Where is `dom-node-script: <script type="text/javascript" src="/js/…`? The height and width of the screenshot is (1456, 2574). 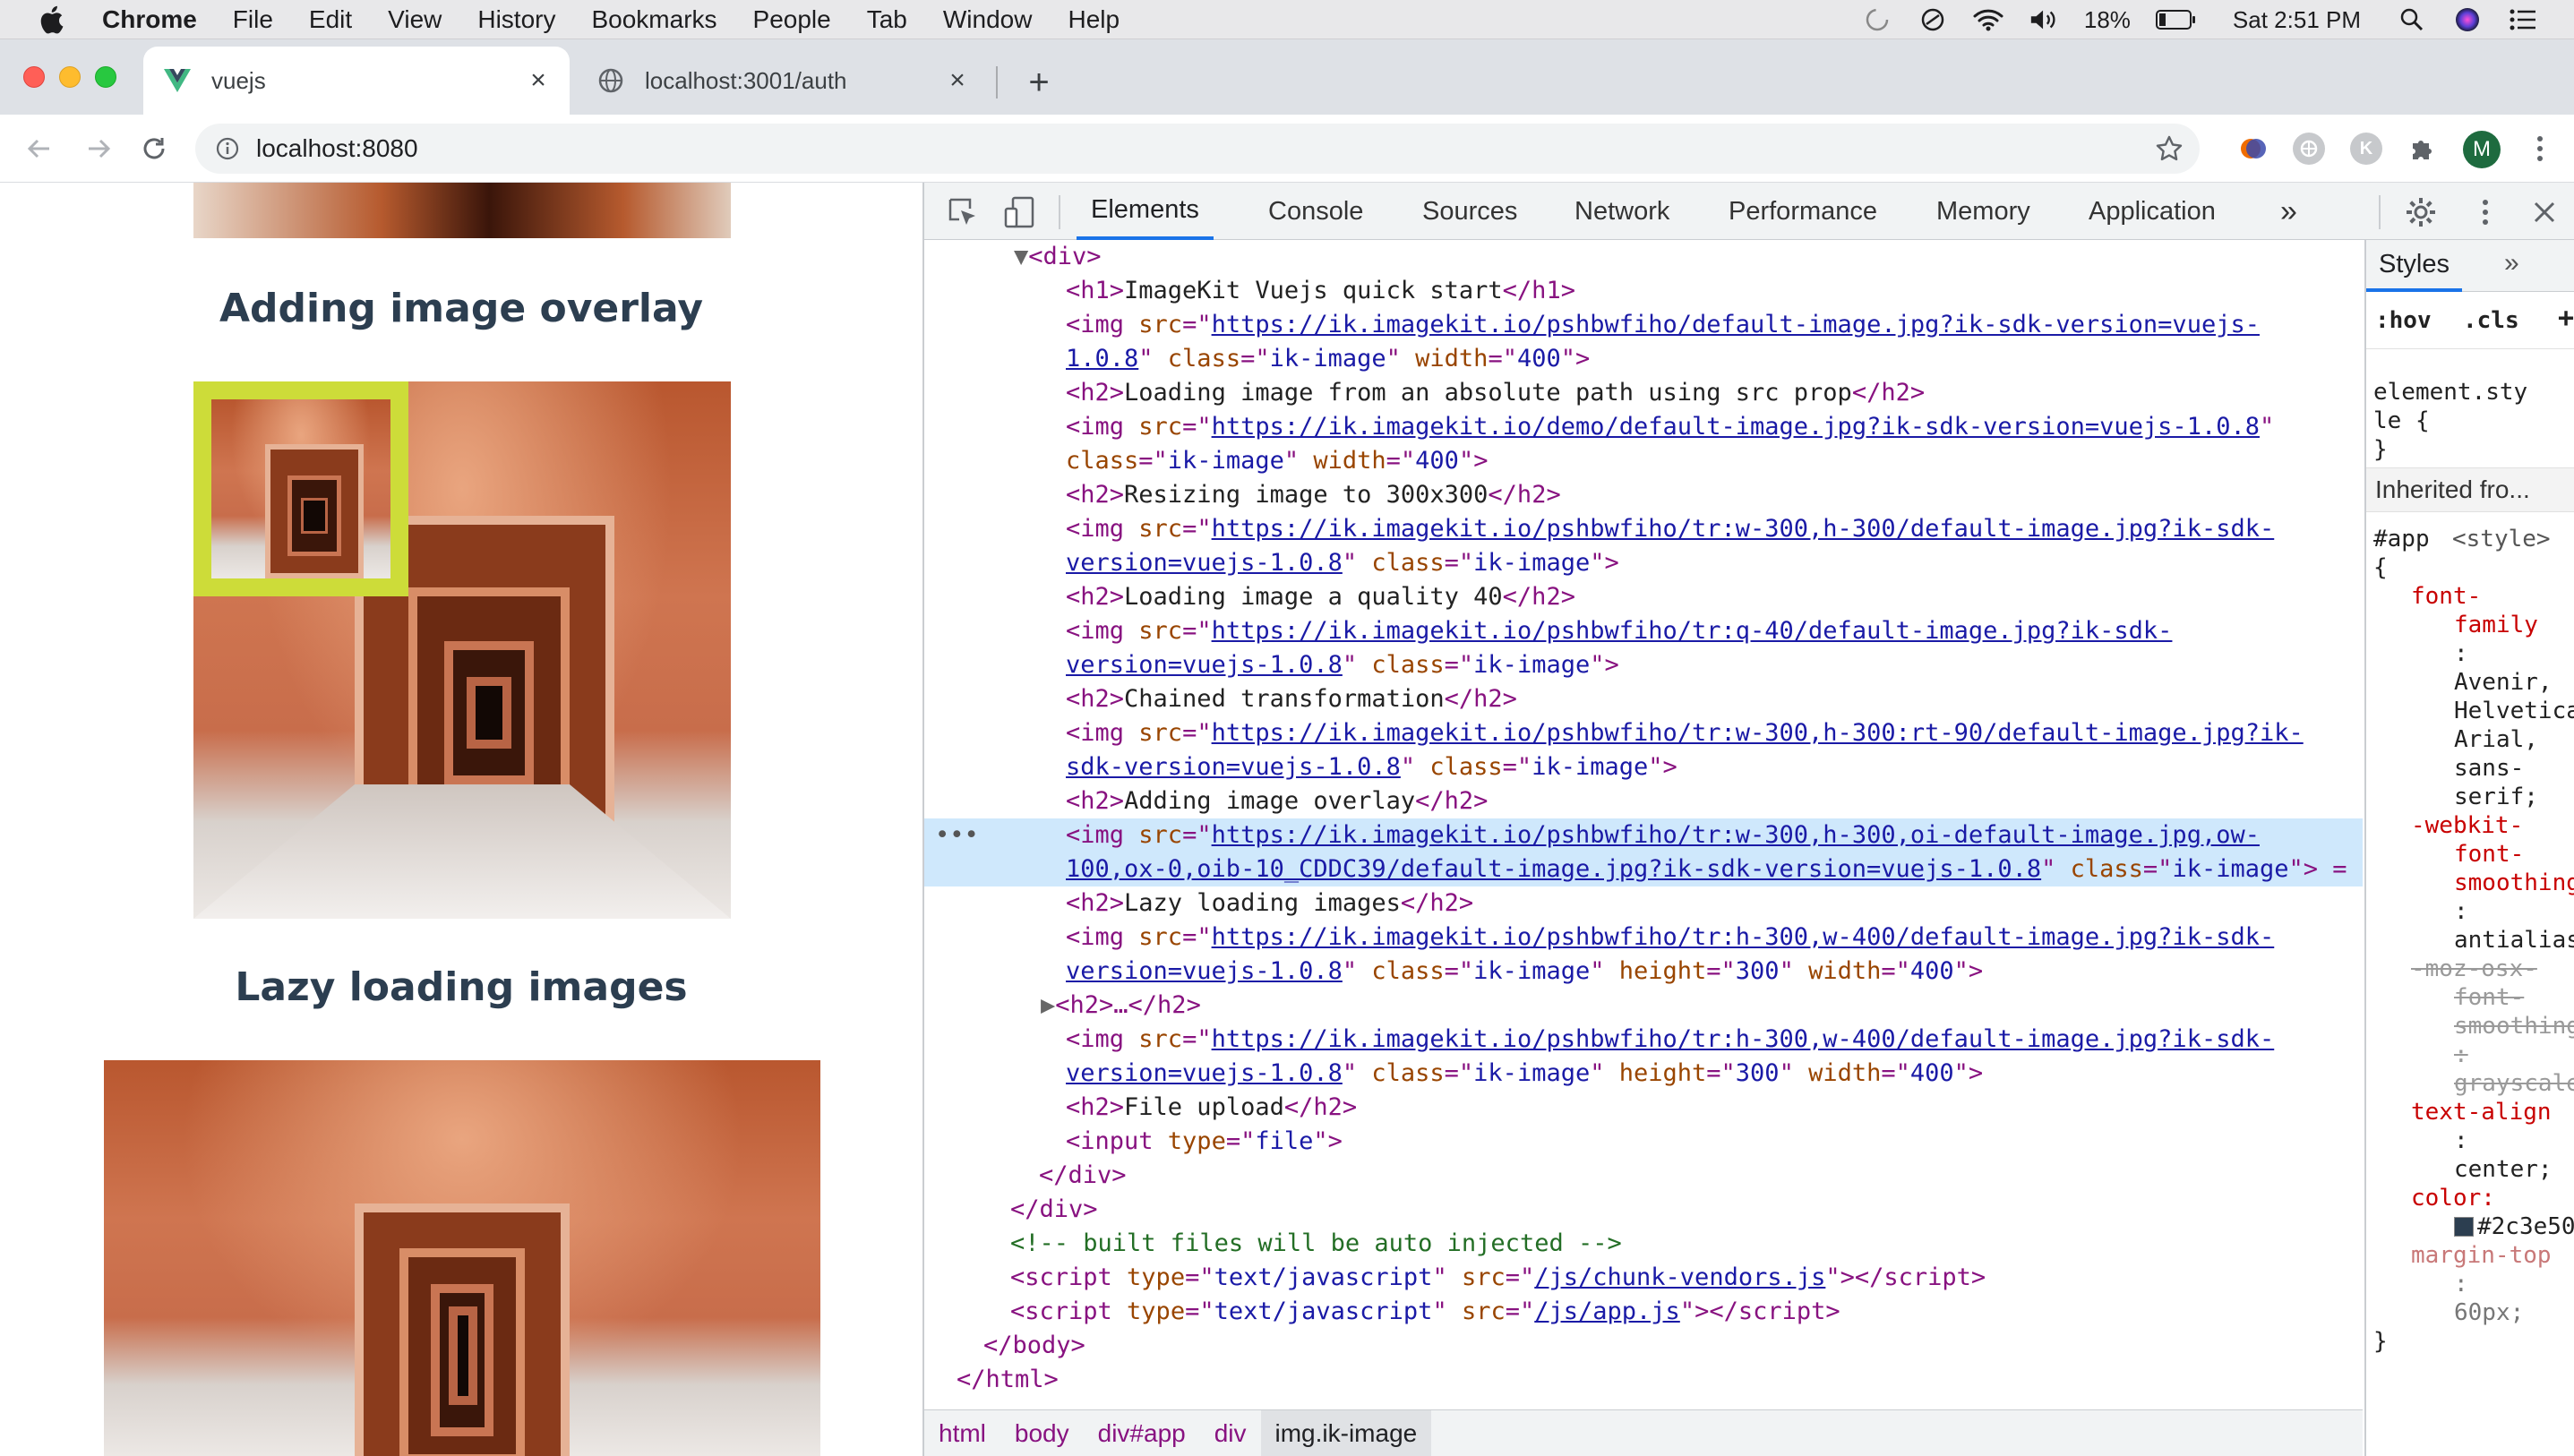 dom-node-script: <script type="text/javascript" src="/js/… is located at coordinates (1643, 1312).